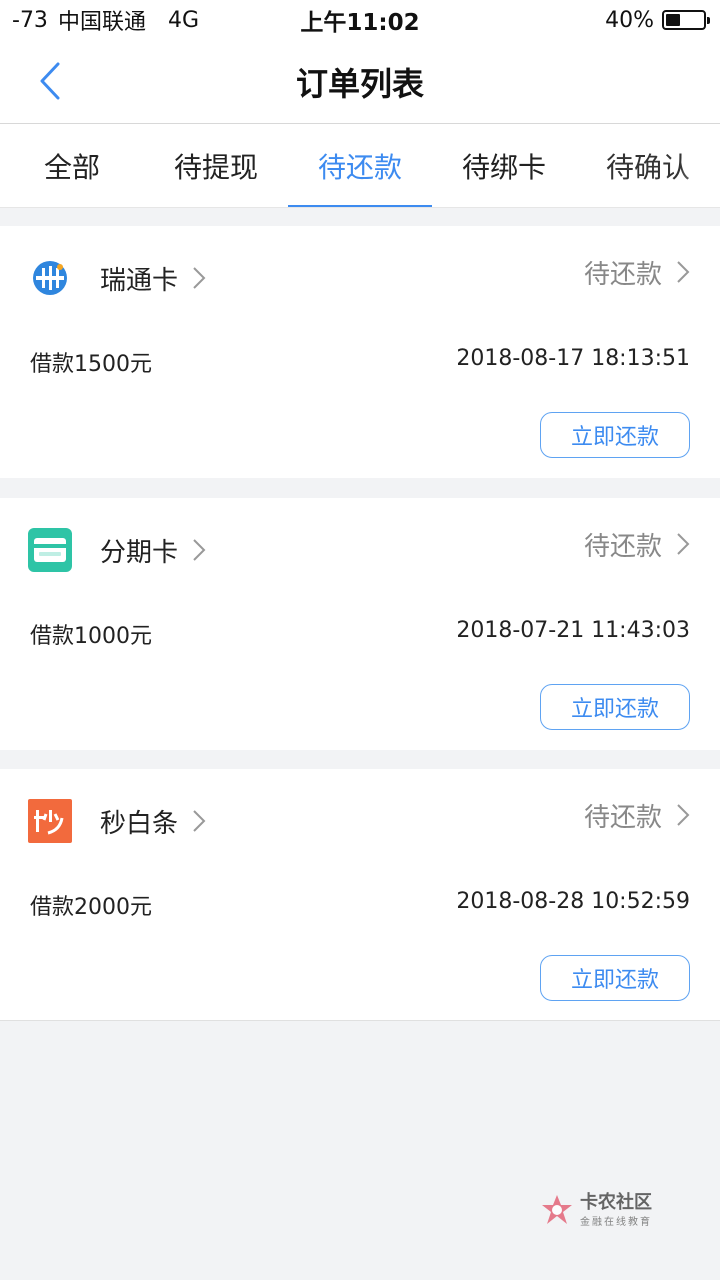 The width and height of the screenshot is (720, 1280). What do you see at coordinates (573, 901) in the screenshot?
I see `loan-time: 2018-08-28 10:52:59` at bounding box center [573, 901].